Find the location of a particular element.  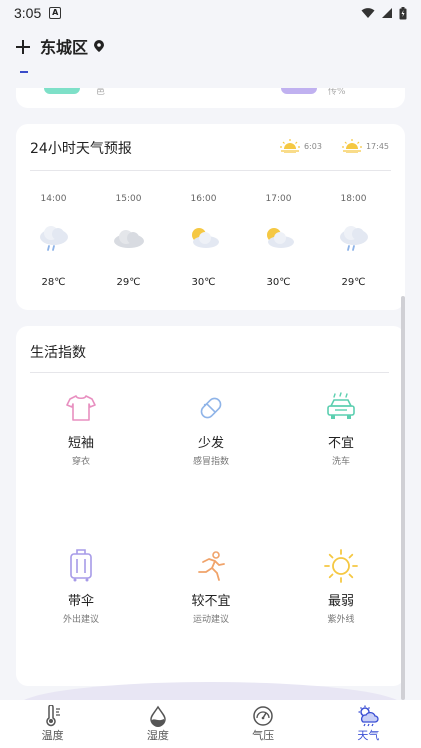

nav-tab-pressure: 气压 is located at coordinates (263, 724).